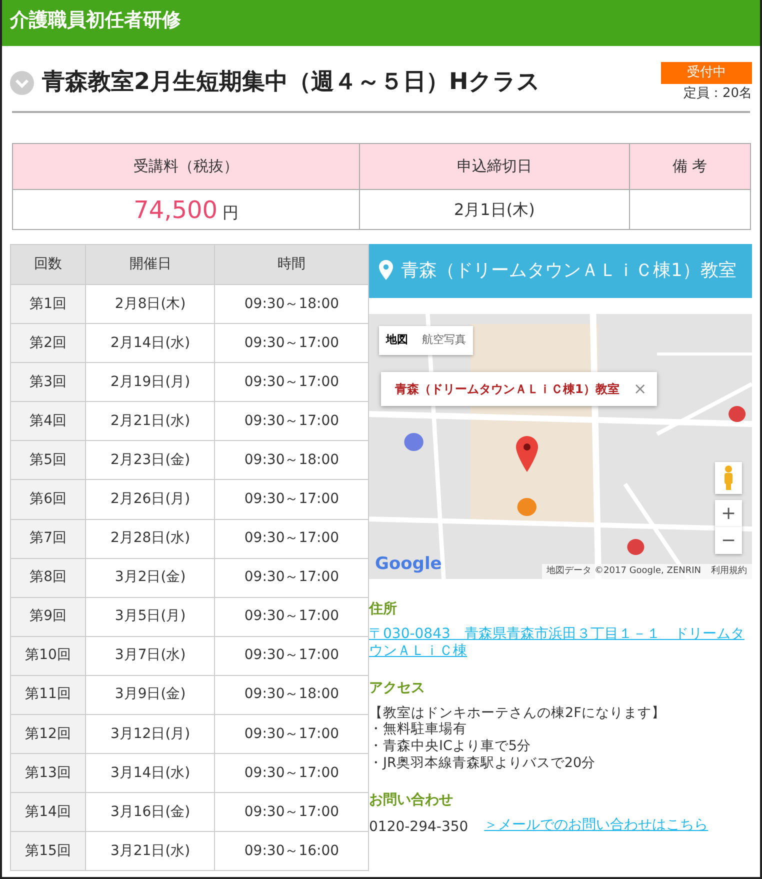 Image resolution: width=762 pixels, height=879 pixels. I want to click on table-cell: 第12回, so click(48, 734).